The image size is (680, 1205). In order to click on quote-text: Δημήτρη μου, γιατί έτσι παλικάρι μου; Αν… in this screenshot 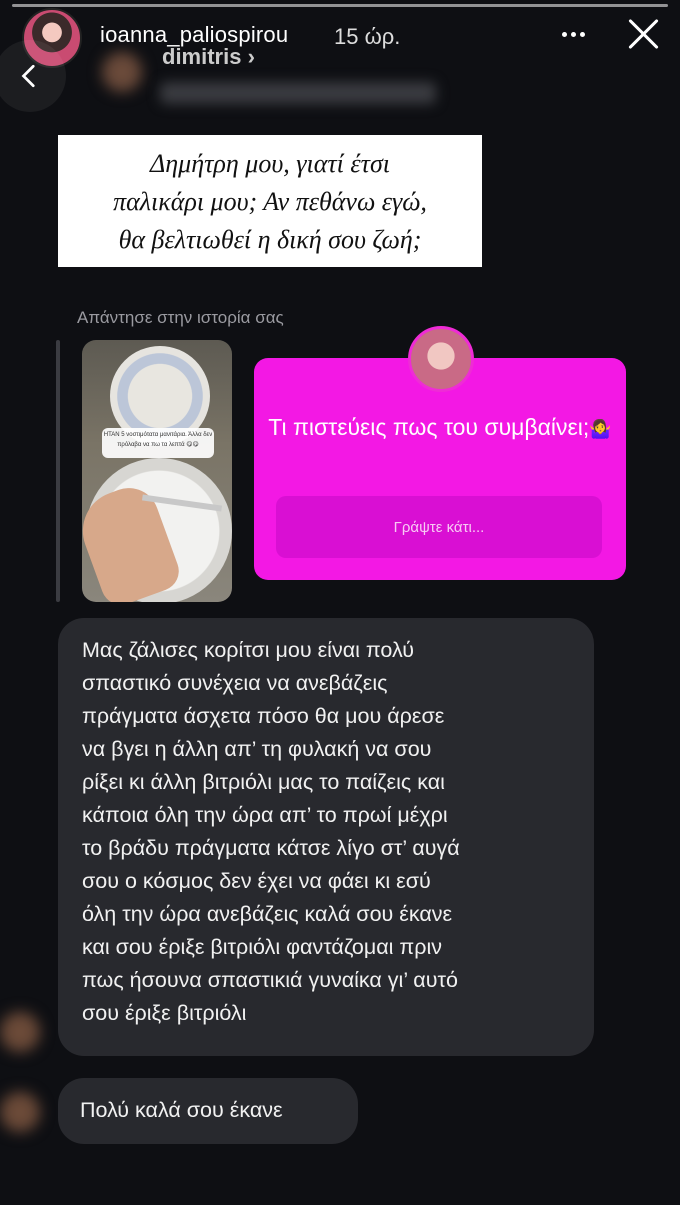, I will do `click(270, 201)`.